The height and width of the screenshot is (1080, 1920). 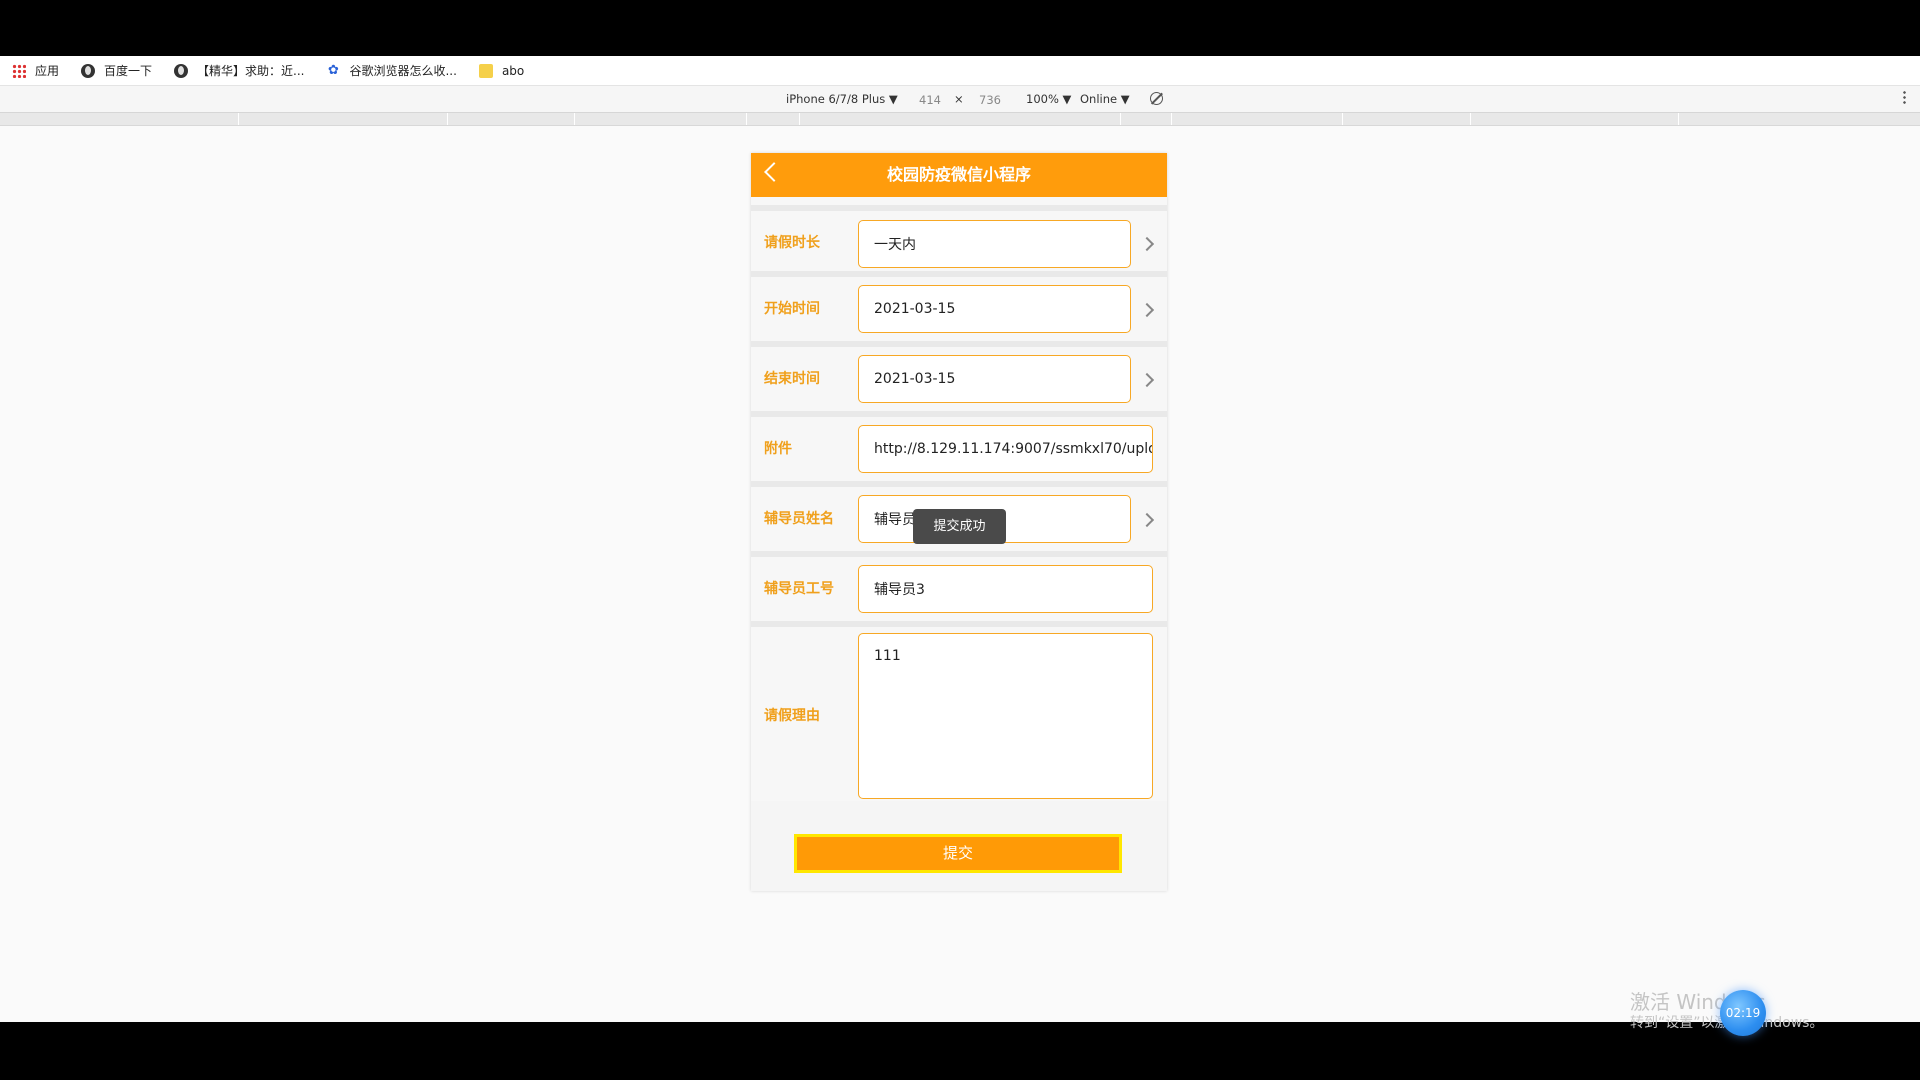 I want to click on page-title: 校园防疫微信小程序, so click(x=958, y=174).